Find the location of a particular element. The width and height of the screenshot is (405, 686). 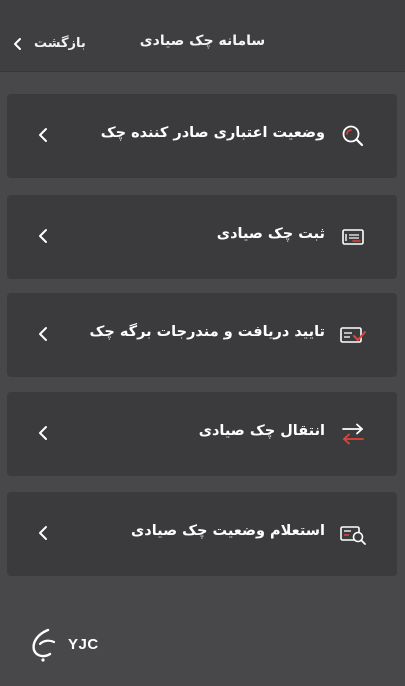

yjc-emblem-icon is located at coordinates (44, 645).